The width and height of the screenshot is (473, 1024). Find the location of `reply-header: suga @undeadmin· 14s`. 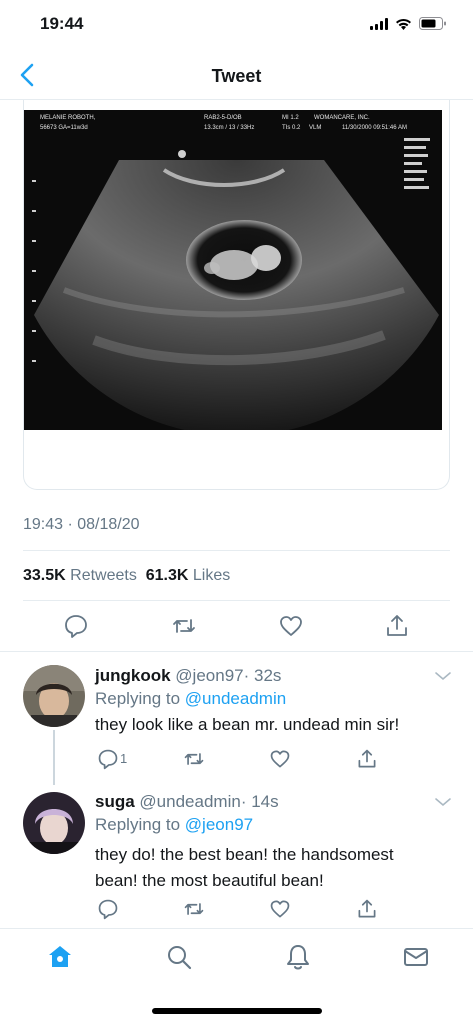

reply-header: suga @undeadmin· 14s is located at coordinates (187, 802).